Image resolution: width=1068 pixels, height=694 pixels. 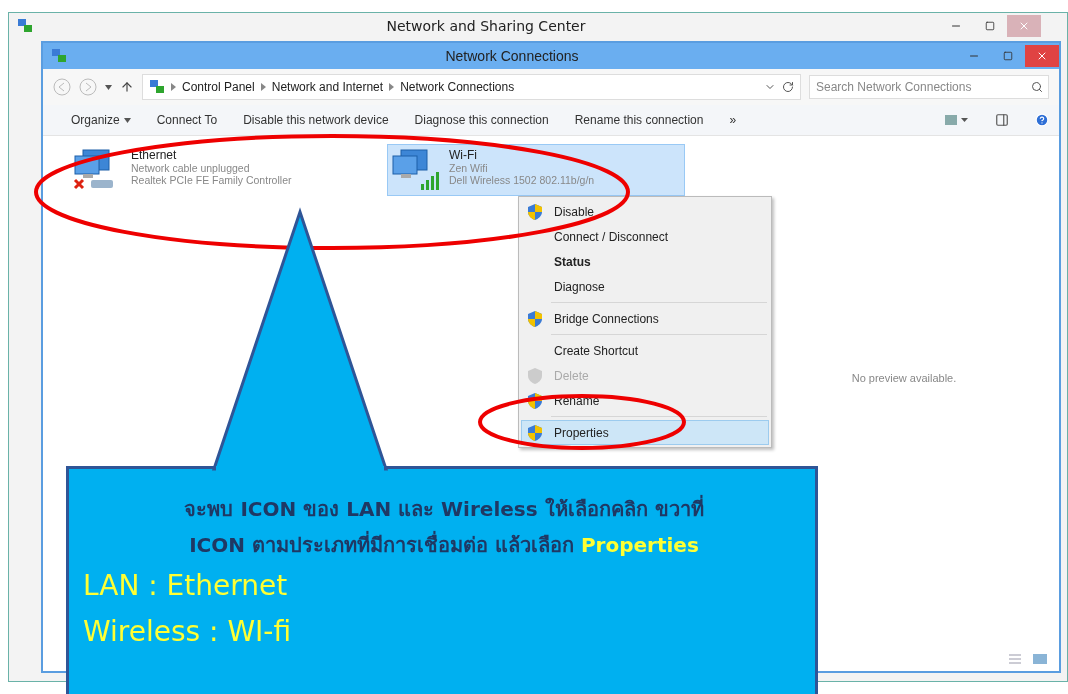 What do you see at coordinates (127, 87) in the screenshot?
I see `up-icon` at bounding box center [127, 87].